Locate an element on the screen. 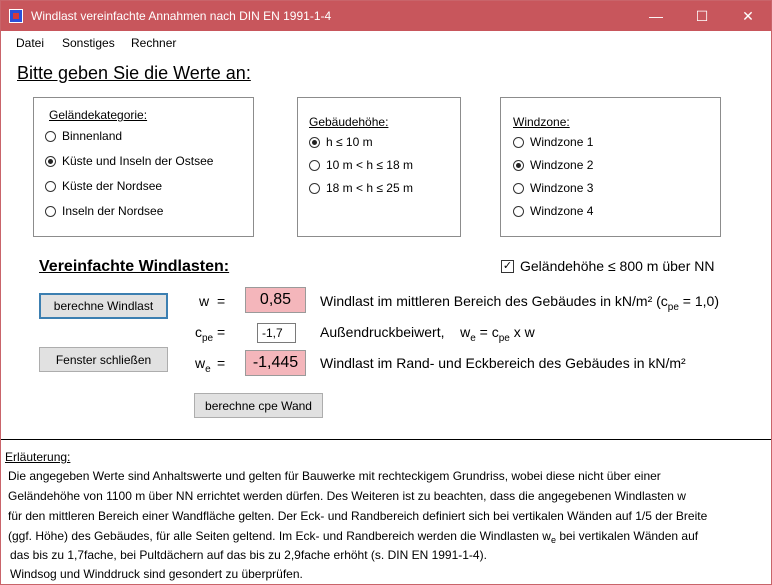 Image resolution: width=772 pixels, height=585 pixels. menu-sonstiges: Sonstiges is located at coordinates (88, 43).